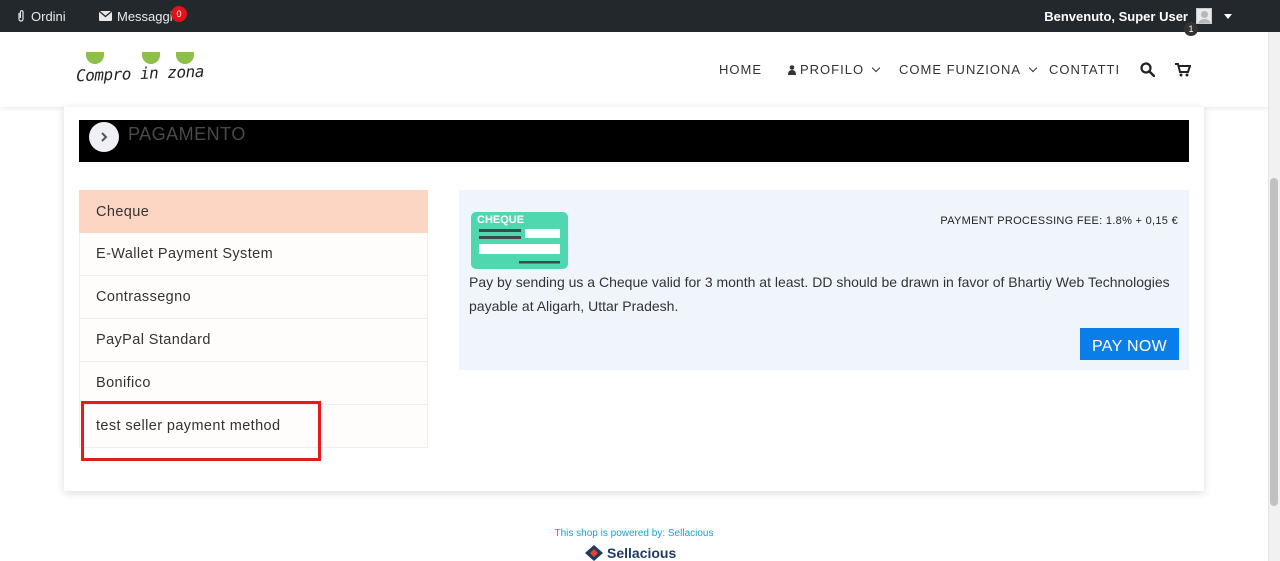 The image size is (1280, 561). I want to click on payment-method-cheque: Cheque, so click(253, 211).